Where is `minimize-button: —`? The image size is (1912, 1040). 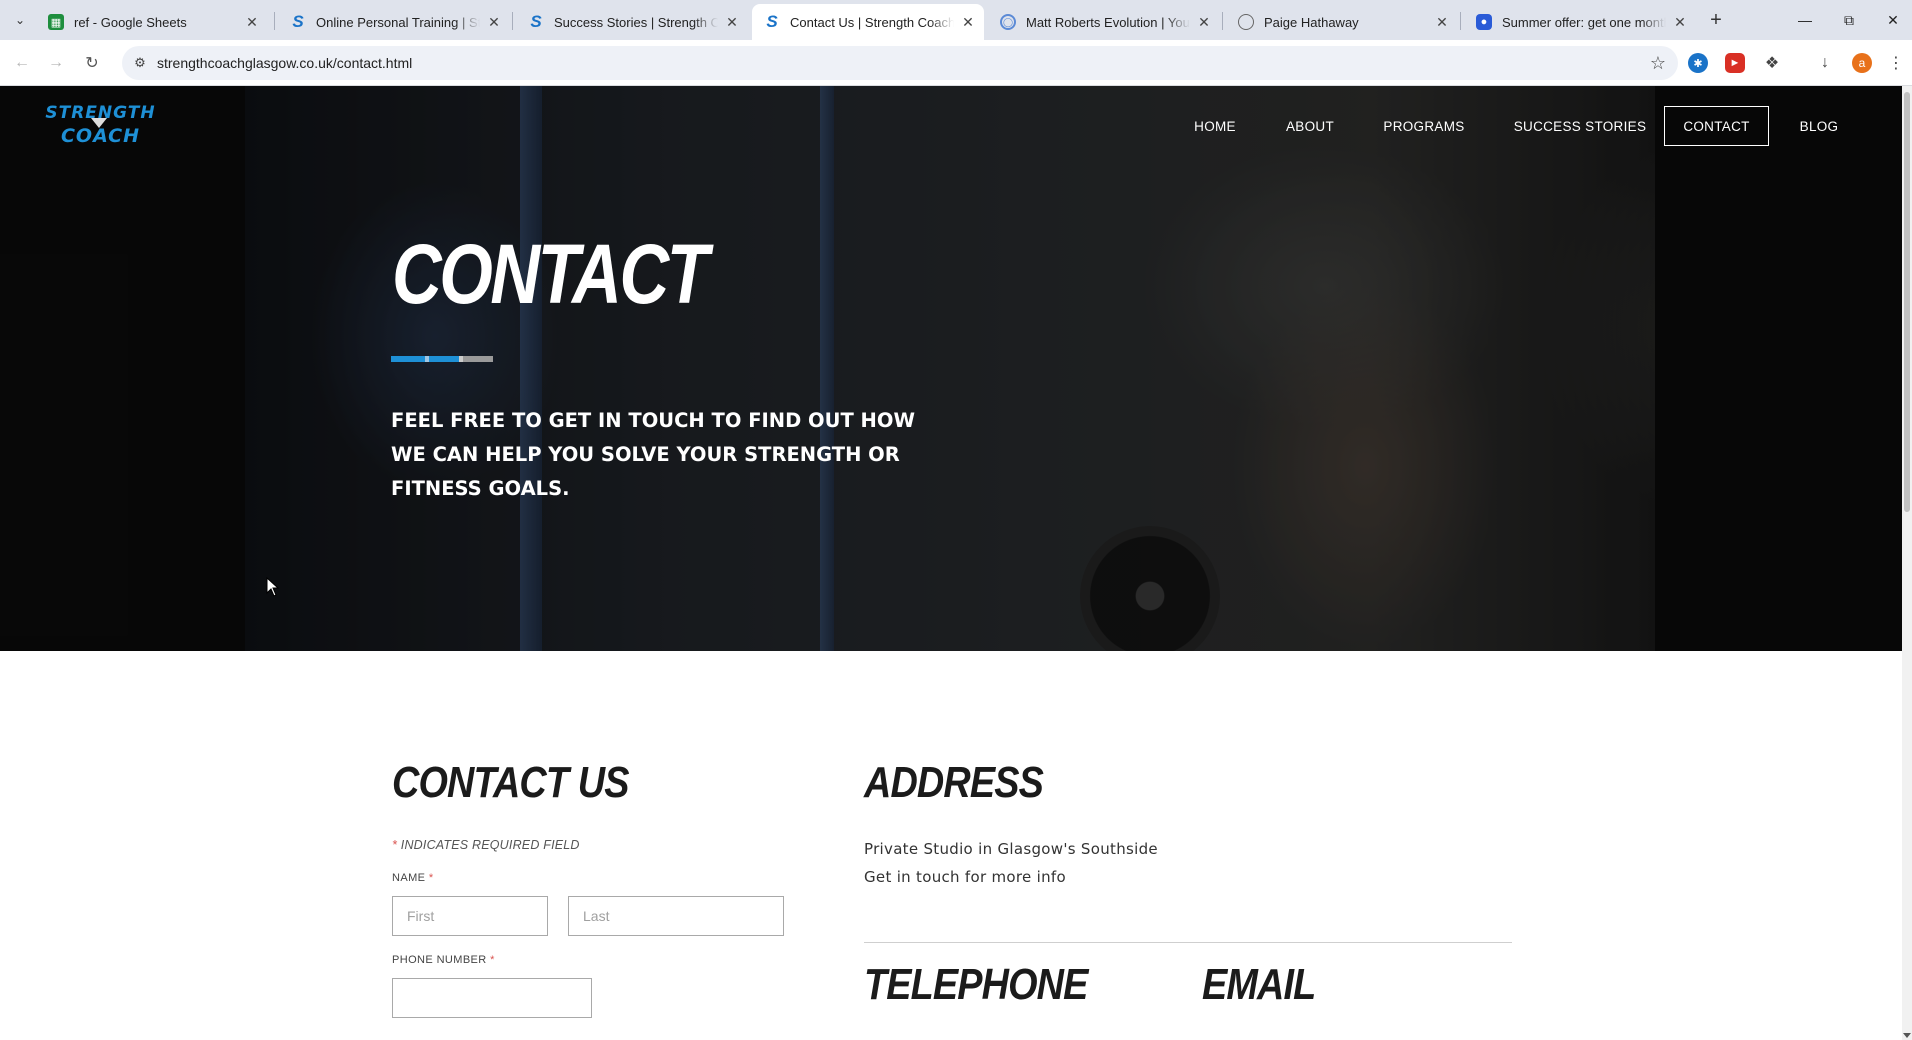
minimize-button: — is located at coordinates (1805, 20).